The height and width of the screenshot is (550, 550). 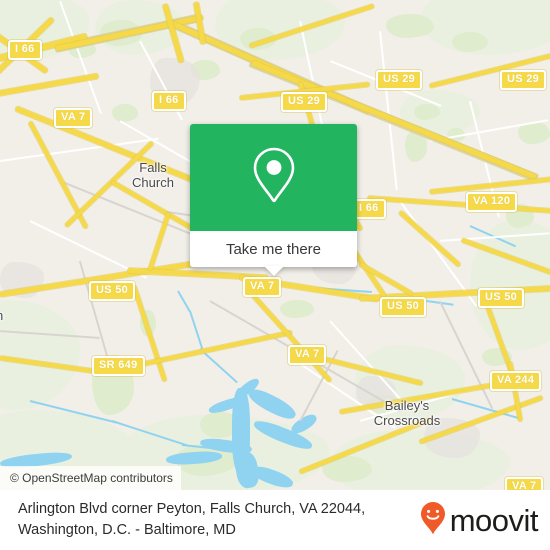 What do you see at coordinates (501, 298) in the screenshot?
I see `road-shield-us50-e: US 50` at bounding box center [501, 298].